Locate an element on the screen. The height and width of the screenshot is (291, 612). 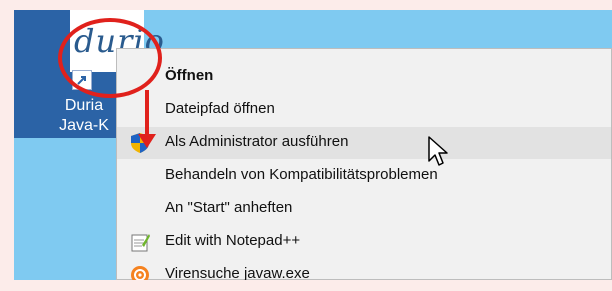
menu-item-label: Behandeln von Kompatibilitätsproblemen is located at coordinates (301, 174).